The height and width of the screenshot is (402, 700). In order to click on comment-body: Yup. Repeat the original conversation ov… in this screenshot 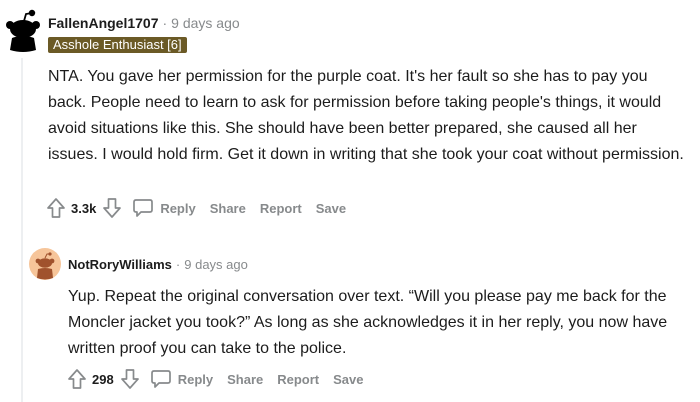, I will do `click(368, 322)`.